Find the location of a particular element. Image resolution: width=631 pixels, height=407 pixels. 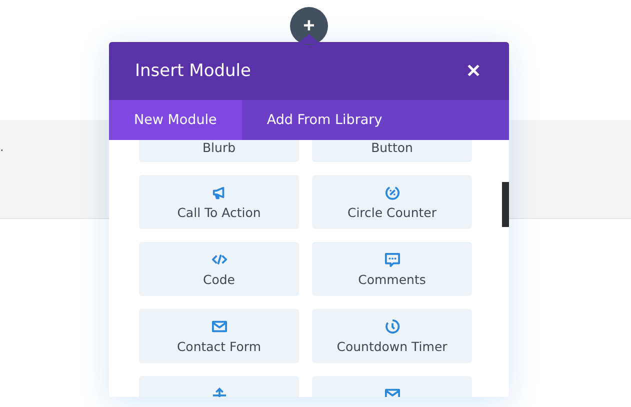

circle-counter-icon is located at coordinates (392, 192).